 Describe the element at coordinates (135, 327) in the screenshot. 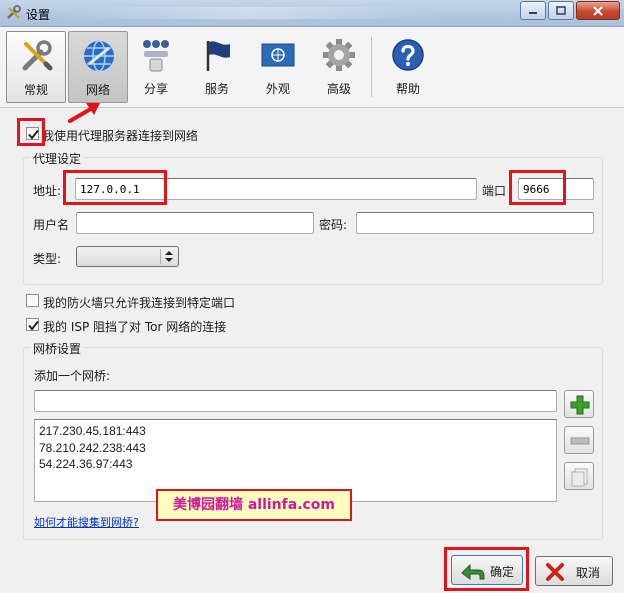

I see `isp-blocks-label: 我的 ISP 阻挡了对 Tor 网络的连接` at that location.